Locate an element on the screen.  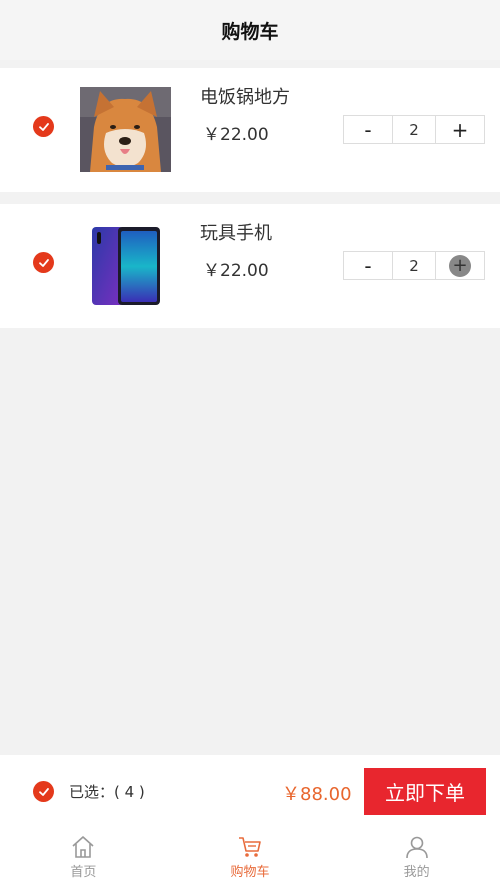
tab-profile: 我的 is located at coordinates (416, 855).